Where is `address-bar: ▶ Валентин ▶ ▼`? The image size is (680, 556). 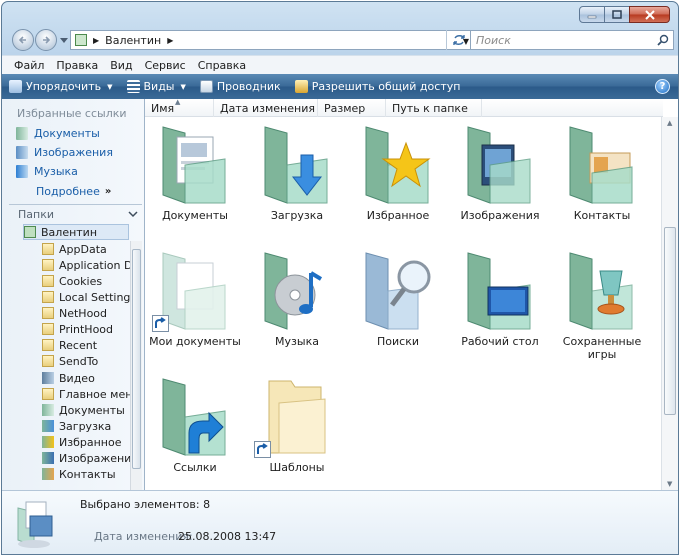
address-bar: ▶ Валентин ▶ ▼ is located at coordinates (271, 40).